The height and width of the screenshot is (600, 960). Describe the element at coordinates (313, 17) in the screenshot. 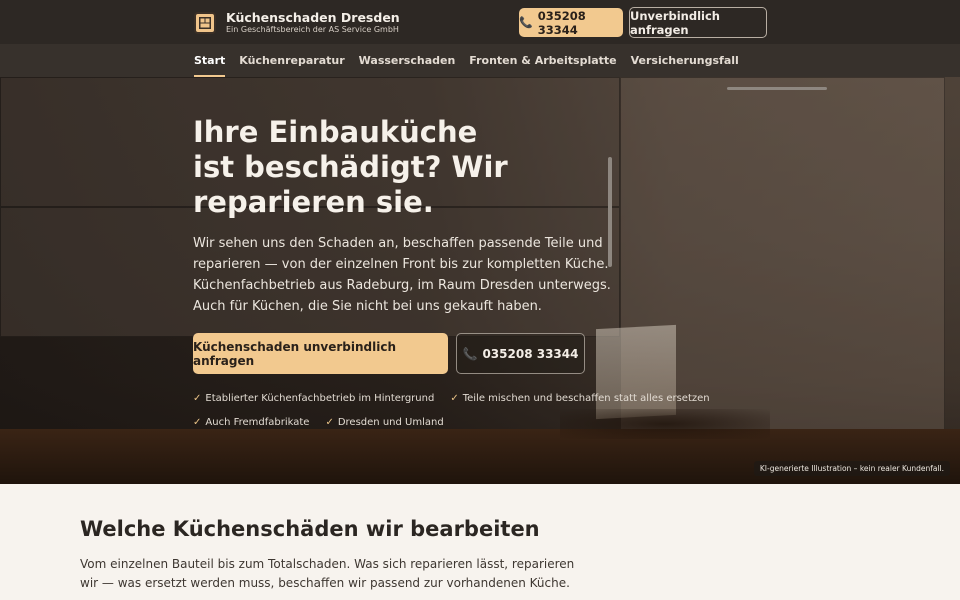

I see `brand-name: Küchenschaden Dresden` at that location.